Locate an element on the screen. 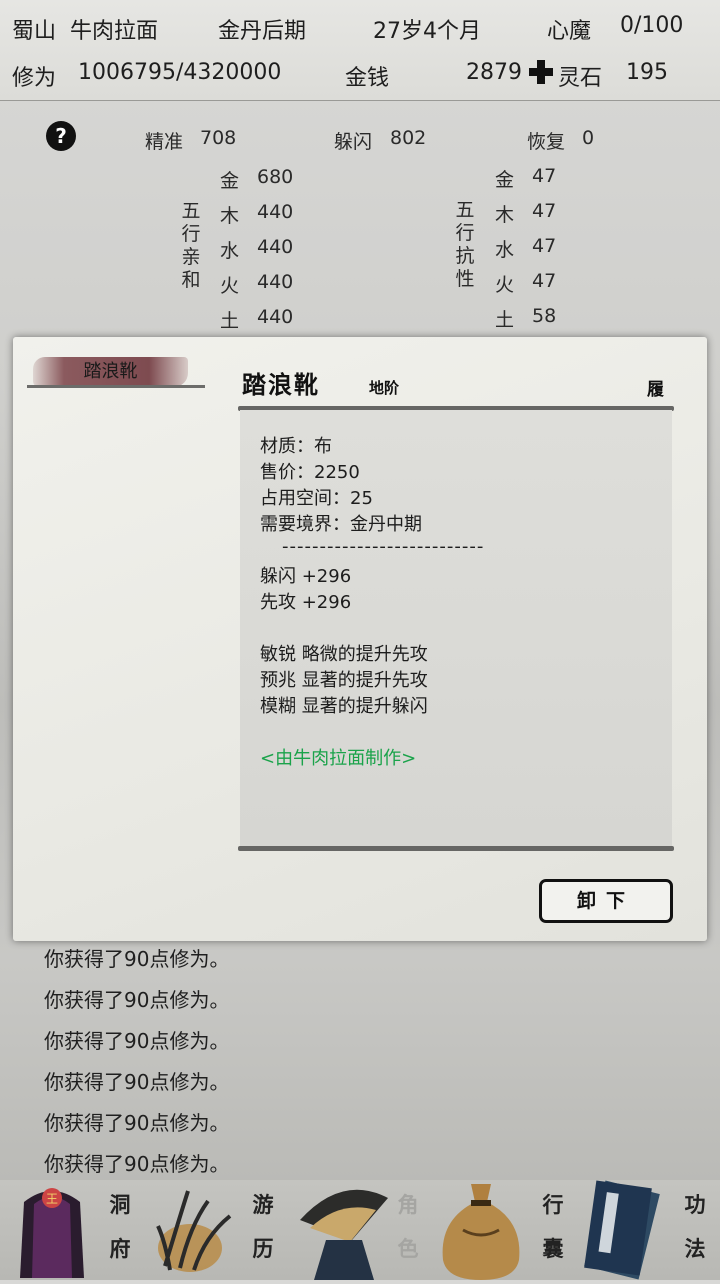 The height and width of the screenshot is (1284, 720). nav-skill-bottom: 法 is located at coordinates (695, 1249).